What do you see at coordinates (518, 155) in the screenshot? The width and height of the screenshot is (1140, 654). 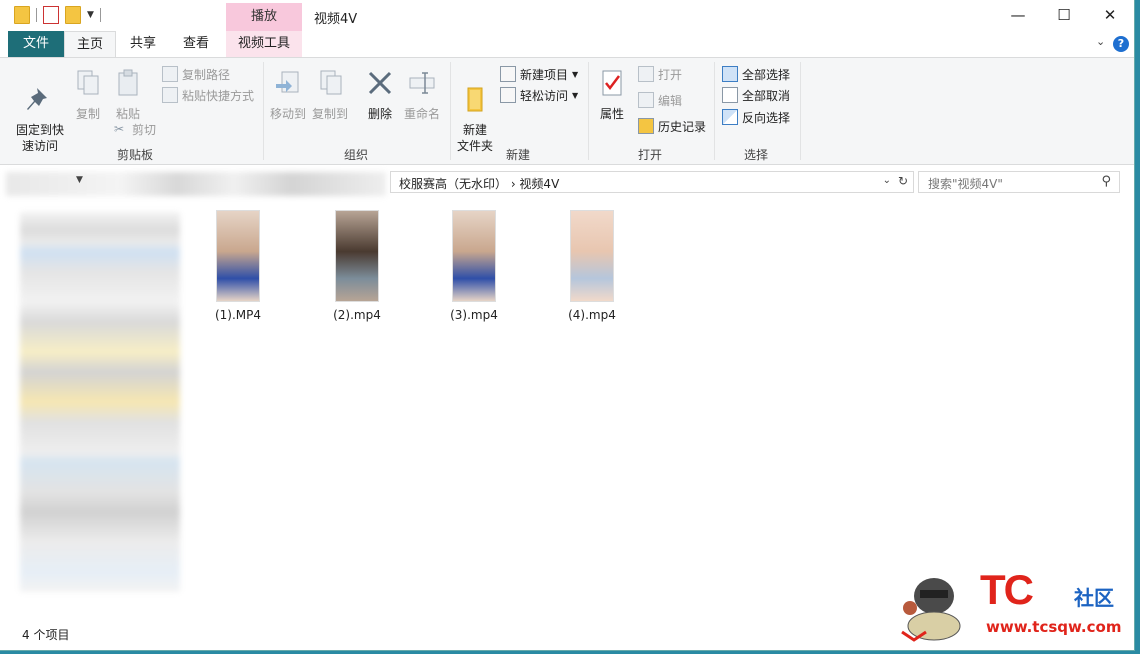 I see `group-label-new: 新建` at bounding box center [518, 155].